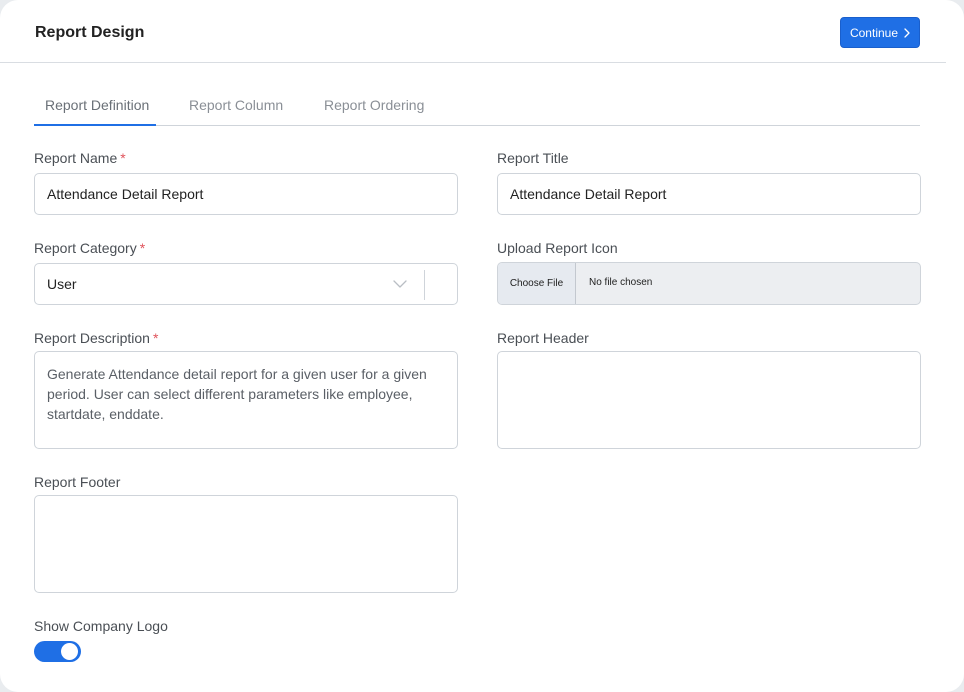 This screenshot has width=964, height=692. I want to click on report-description-label-text: Report Description, so click(92, 338).